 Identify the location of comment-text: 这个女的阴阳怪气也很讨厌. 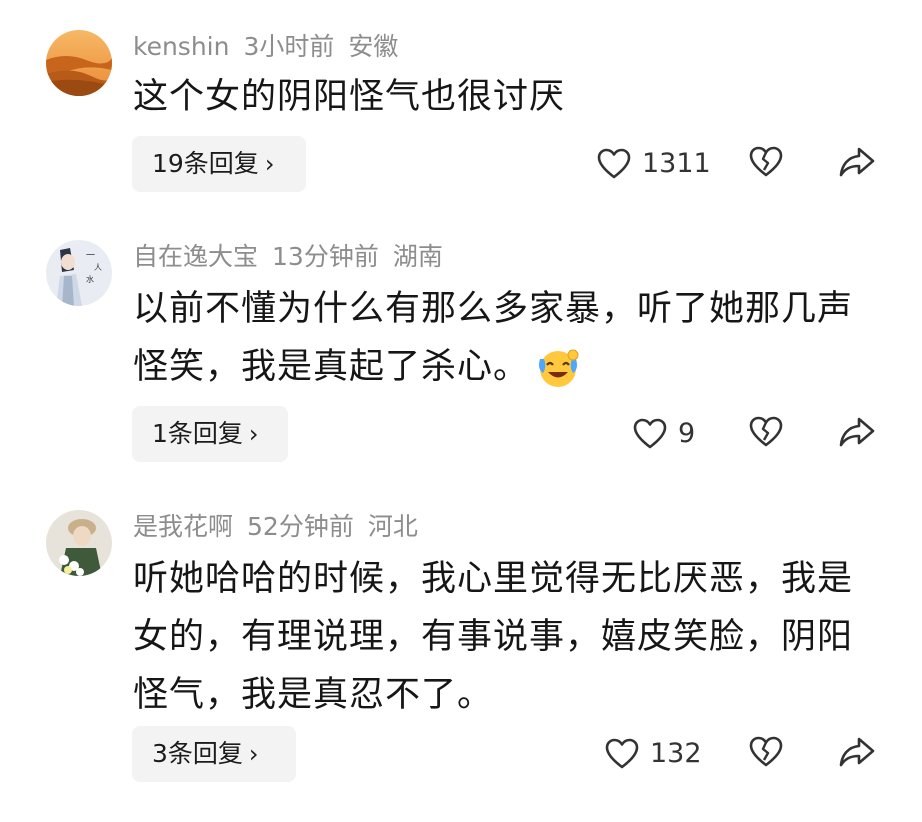
(349, 97).